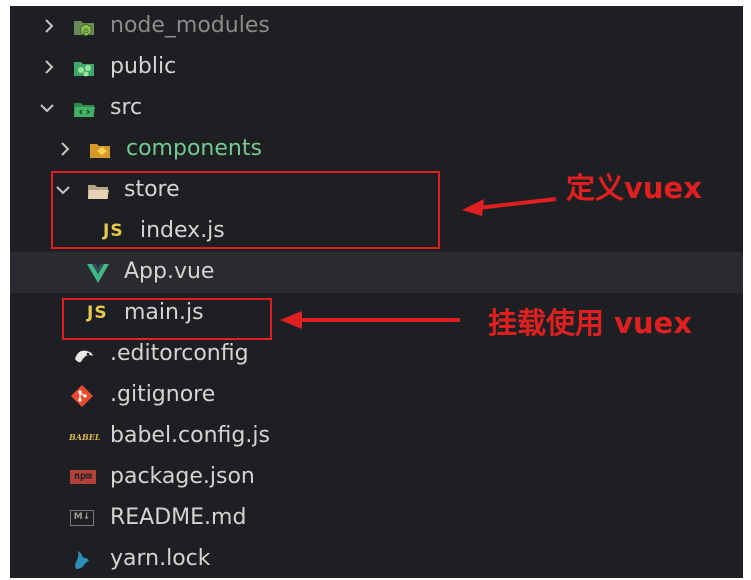 The image size is (751, 580). Describe the element at coordinates (590, 323) in the screenshot. I see `mount-use-vuex-annotation: 挂载使用 vuex` at that location.